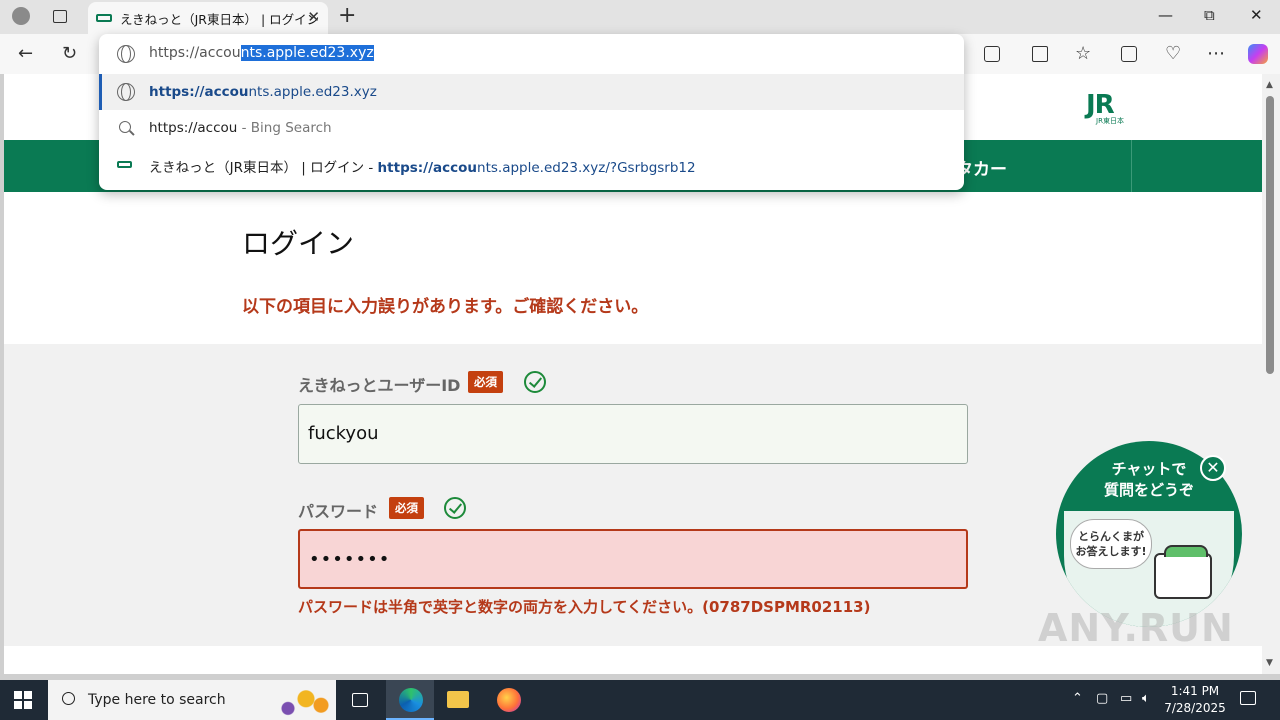 The width and height of the screenshot is (1280, 720). I want to click on taskbar-search-placeholder: Type here to search, so click(157, 700).